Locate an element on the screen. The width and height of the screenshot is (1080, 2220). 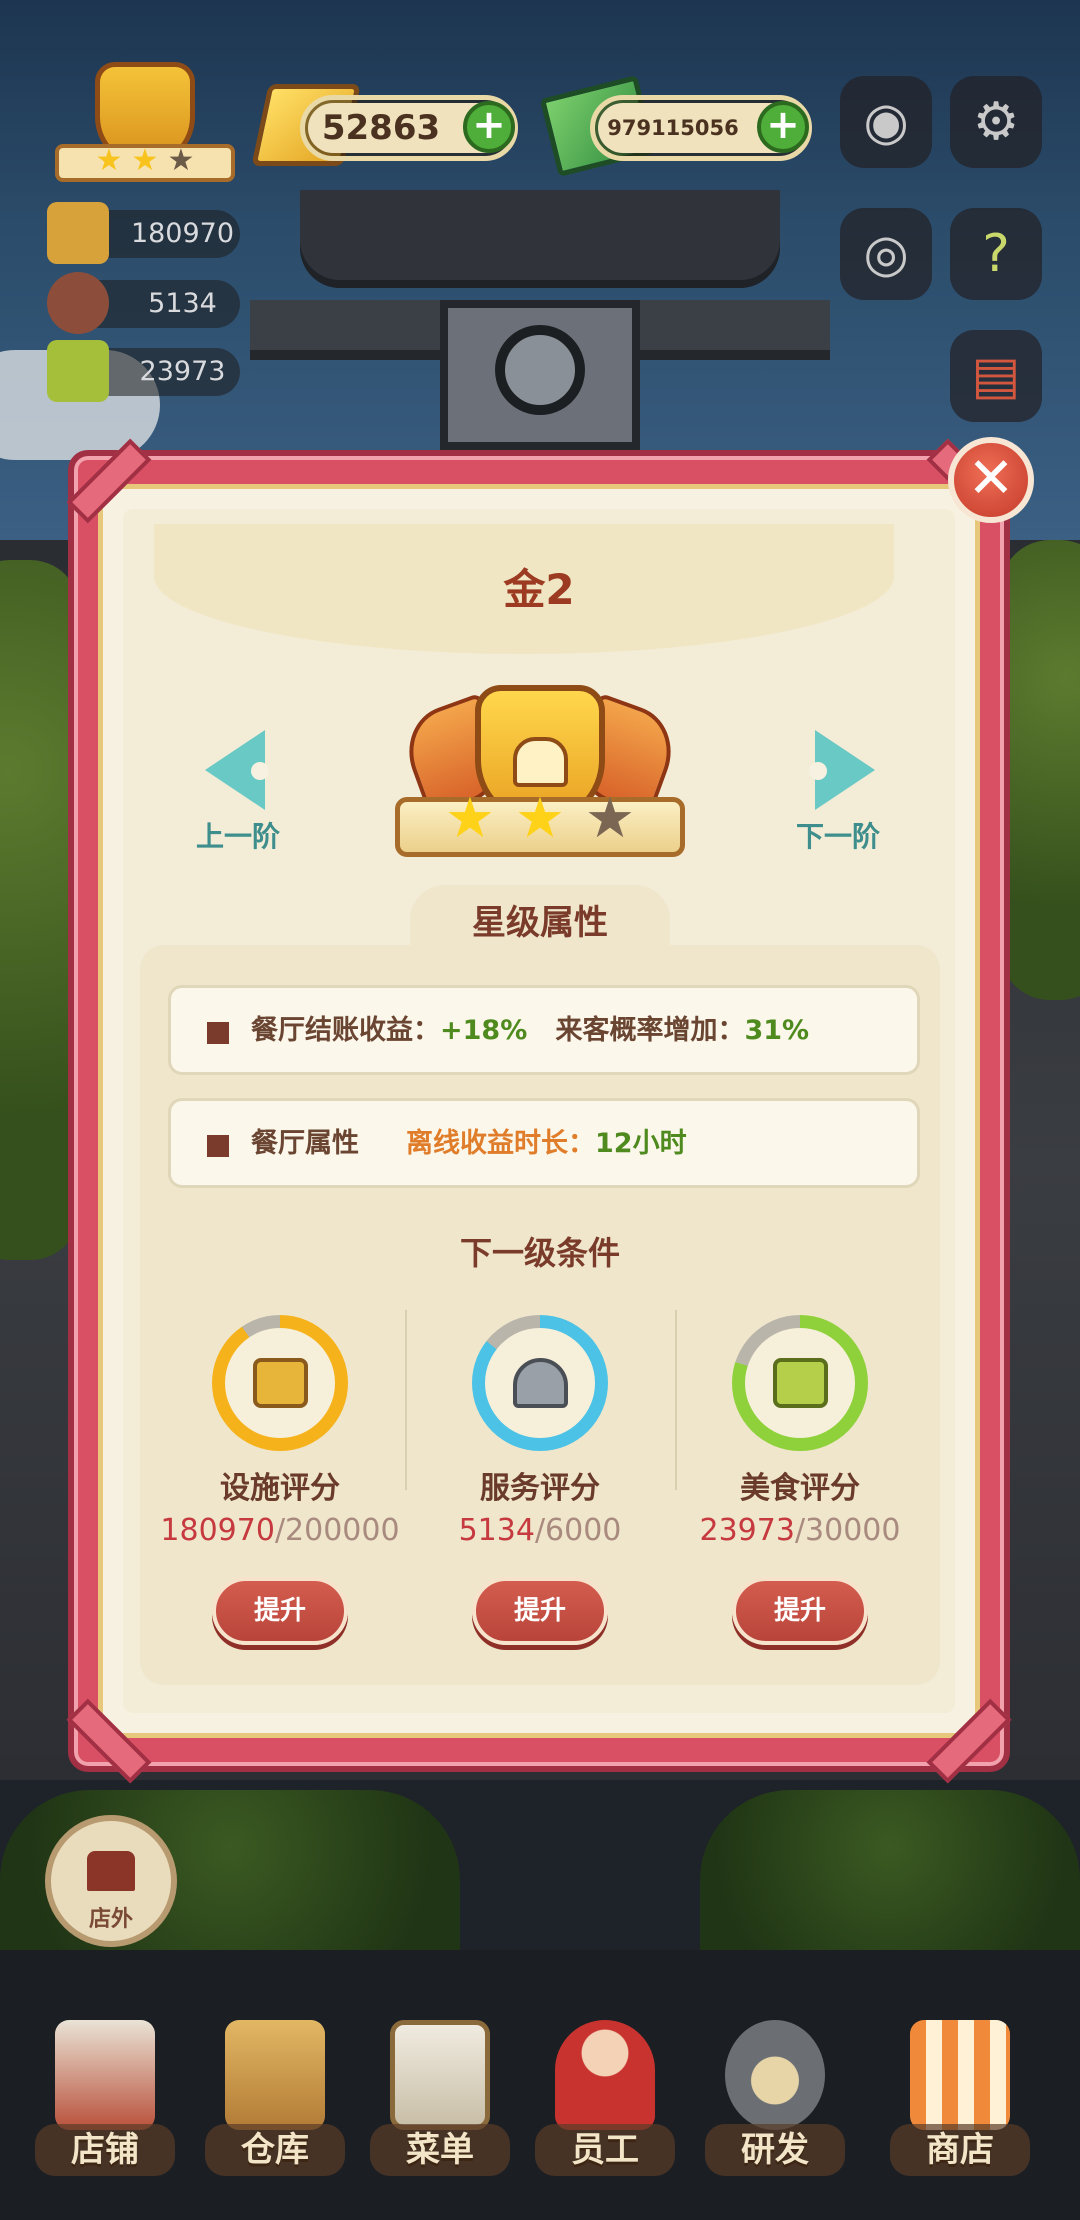
gold-counter: 52863 + is located at coordinates (409, 128).